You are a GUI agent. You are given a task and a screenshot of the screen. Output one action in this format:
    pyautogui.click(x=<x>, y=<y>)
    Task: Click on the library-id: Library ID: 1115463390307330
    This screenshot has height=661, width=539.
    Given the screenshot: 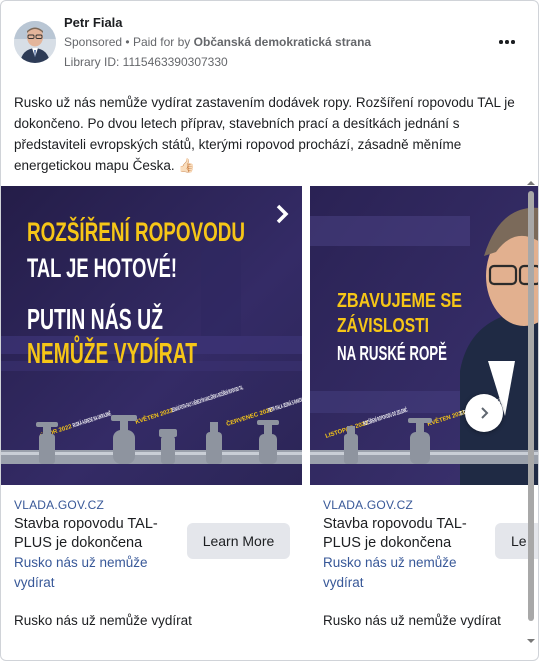 What is the action you would take?
    pyautogui.click(x=146, y=62)
    